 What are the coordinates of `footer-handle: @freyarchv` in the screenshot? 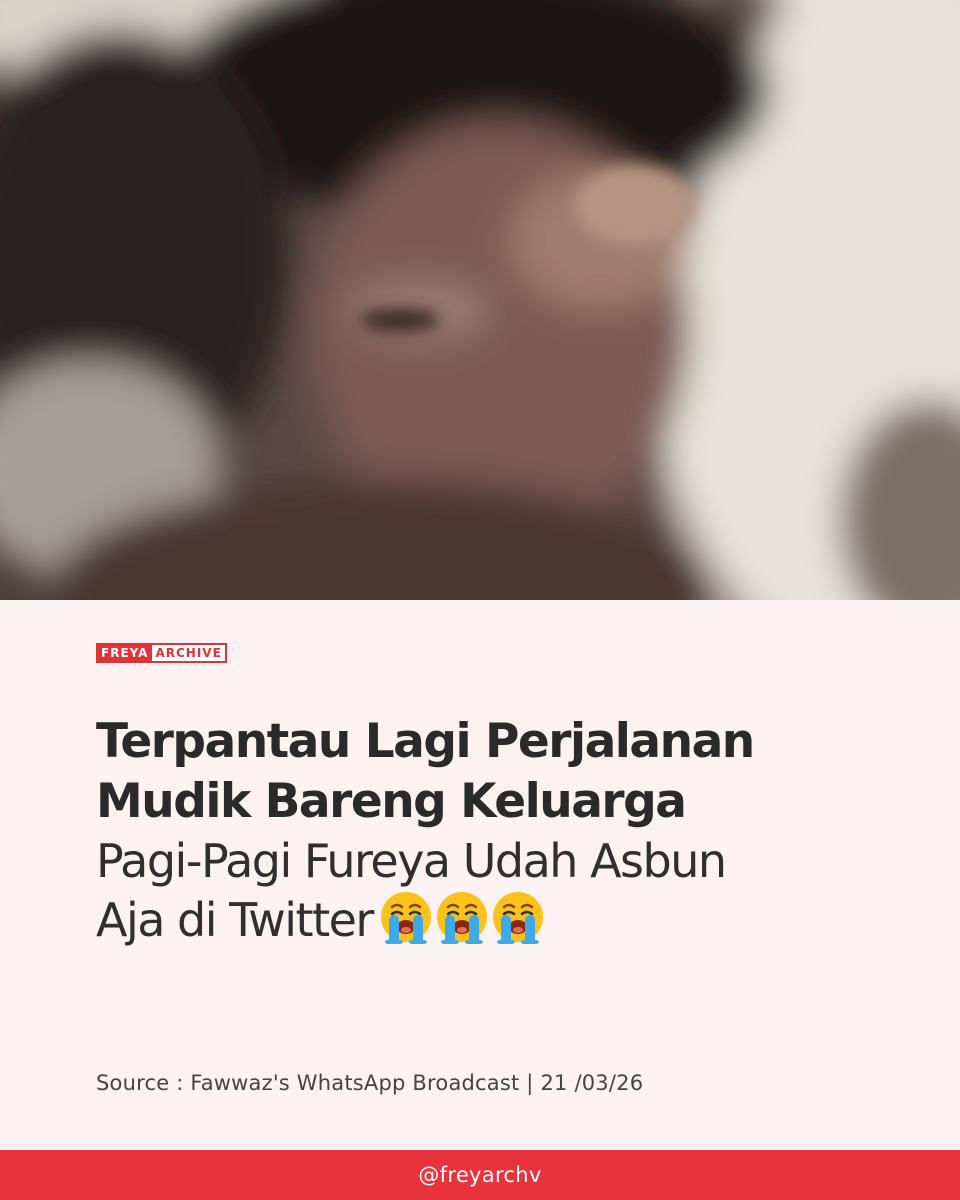 It's located at (480, 1175).